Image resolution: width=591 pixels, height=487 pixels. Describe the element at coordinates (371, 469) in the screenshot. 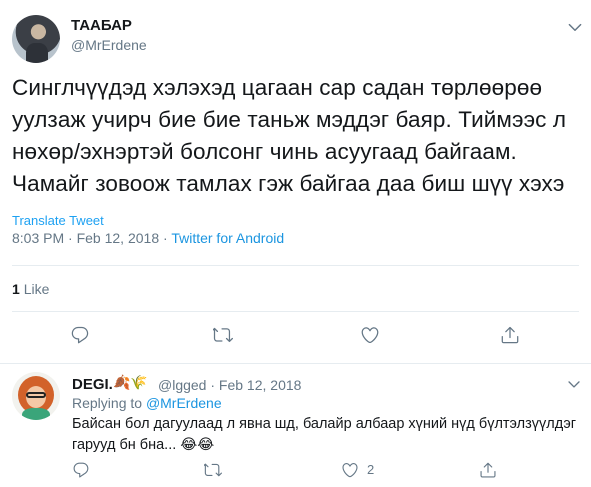

I see `reply-like-count: 2` at that location.